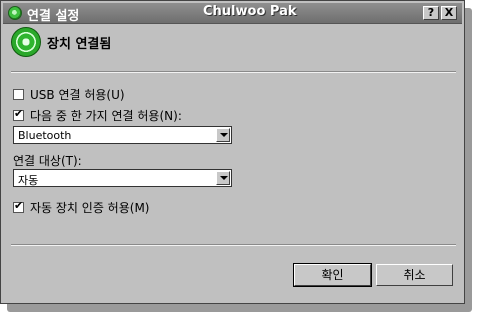 This screenshot has width=478, height=317. What do you see at coordinates (28, 180) in the screenshot?
I see `target-value: 자동` at bounding box center [28, 180].